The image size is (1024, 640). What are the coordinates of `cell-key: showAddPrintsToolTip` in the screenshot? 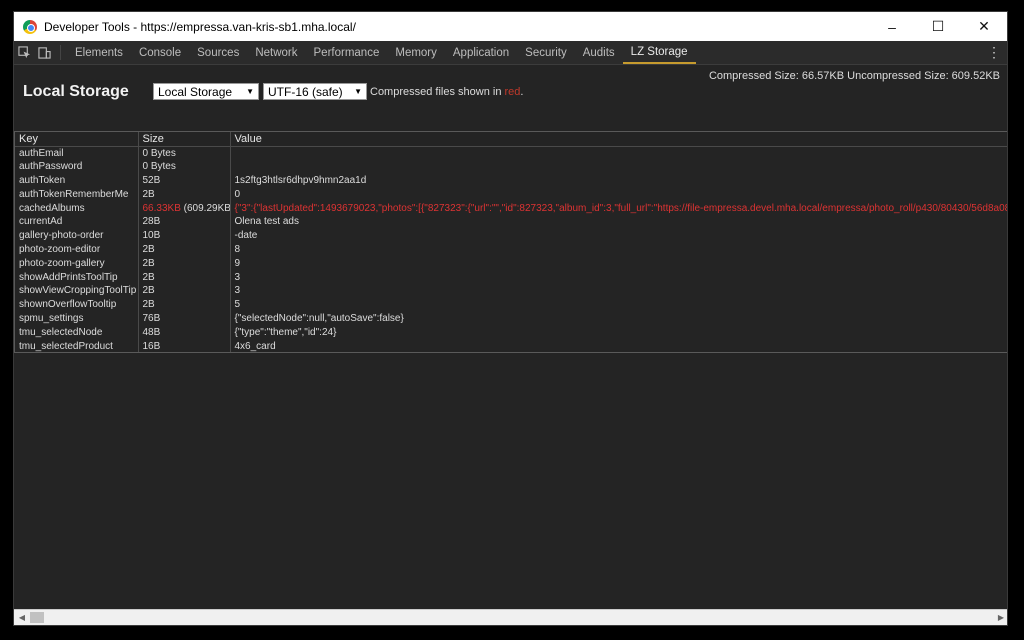 It's located at (77, 277).